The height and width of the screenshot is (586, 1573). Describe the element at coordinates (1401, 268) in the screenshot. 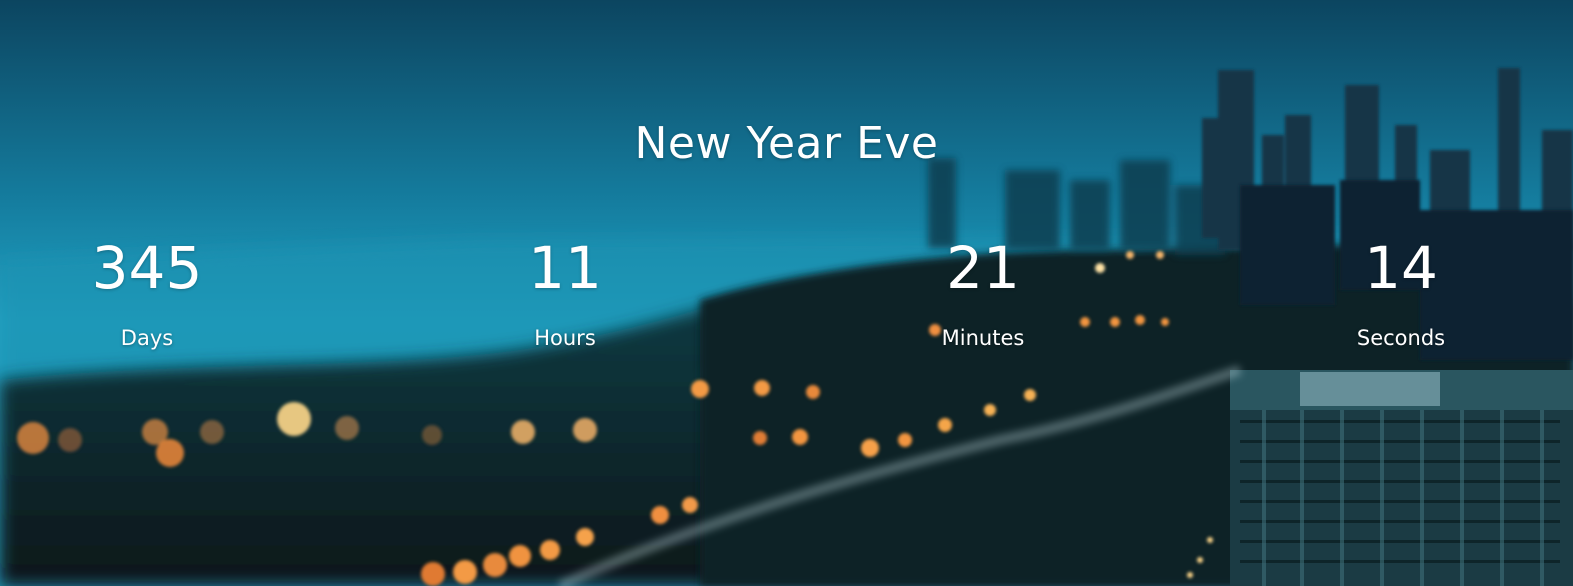

I see `seconds-value: 14` at that location.